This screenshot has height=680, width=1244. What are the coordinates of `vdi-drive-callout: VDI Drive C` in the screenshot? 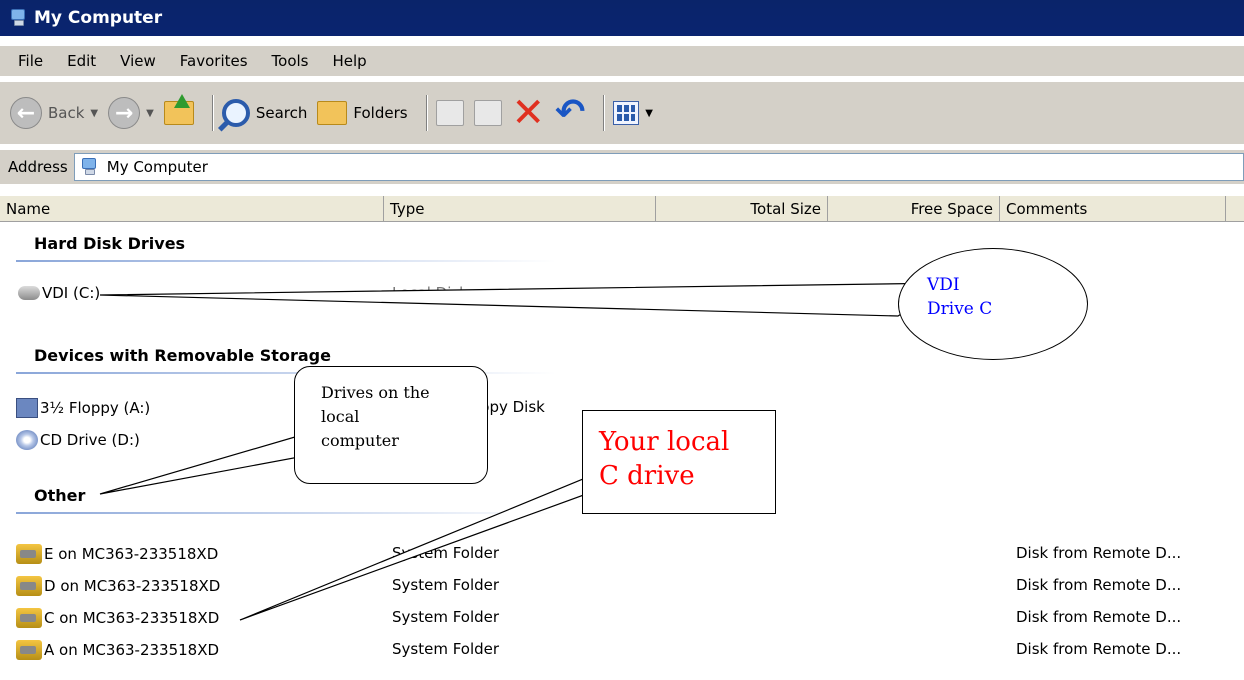 It's located at (993, 304).